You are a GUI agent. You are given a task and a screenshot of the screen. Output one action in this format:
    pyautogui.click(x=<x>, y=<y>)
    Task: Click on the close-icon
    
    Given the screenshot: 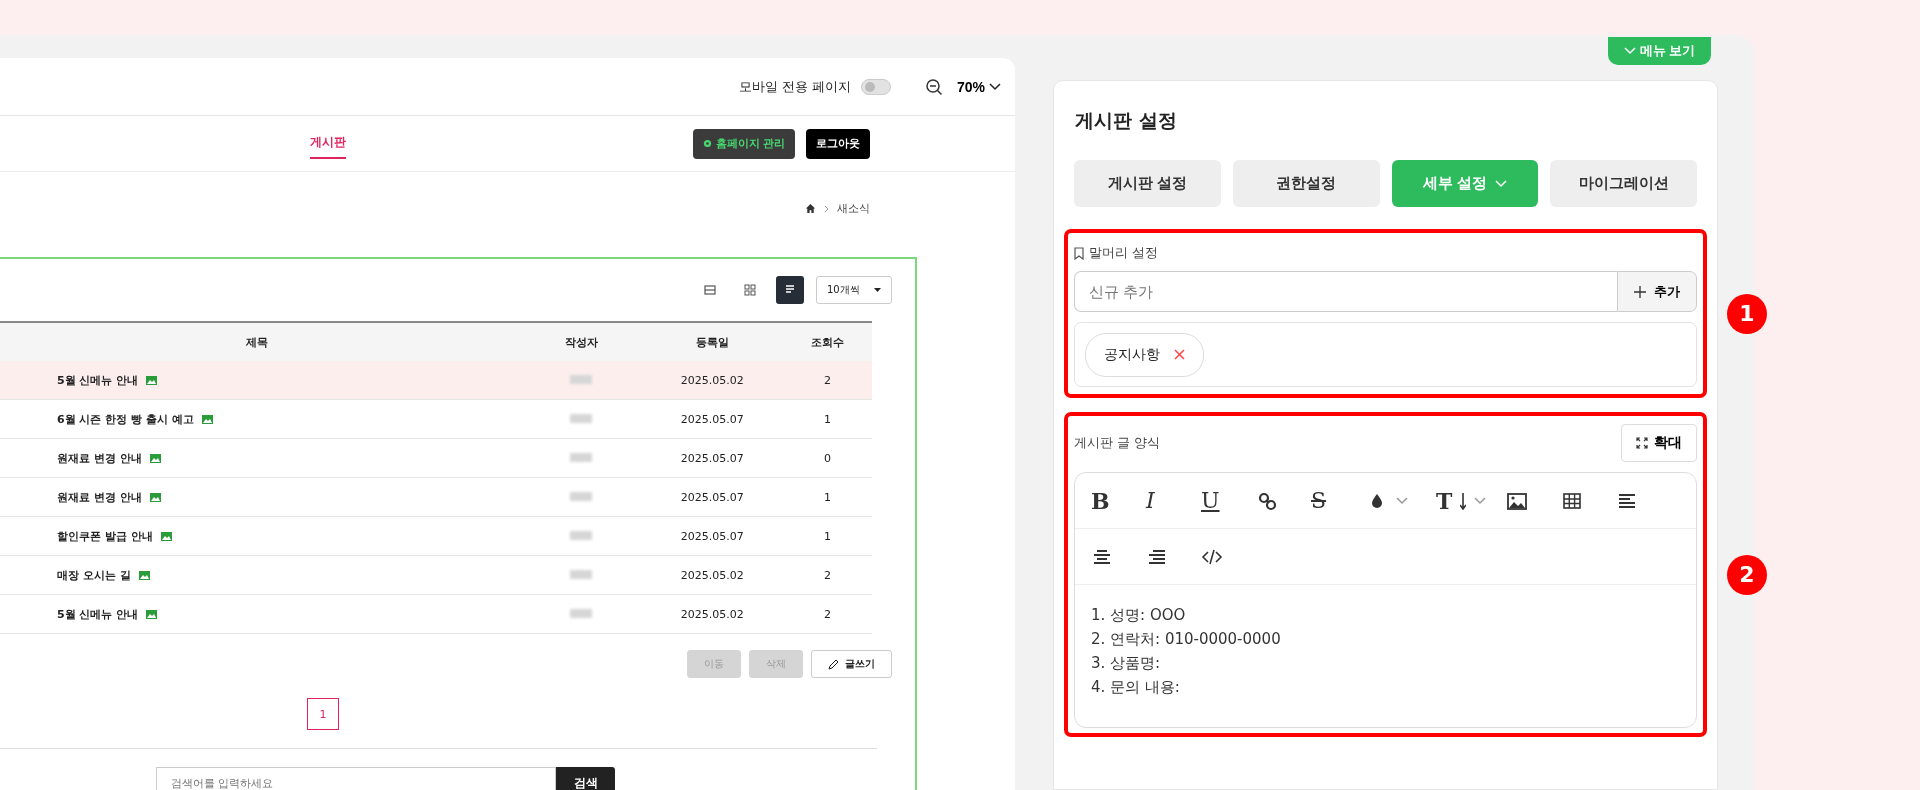 What is the action you would take?
    pyautogui.click(x=1179, y=354)
    